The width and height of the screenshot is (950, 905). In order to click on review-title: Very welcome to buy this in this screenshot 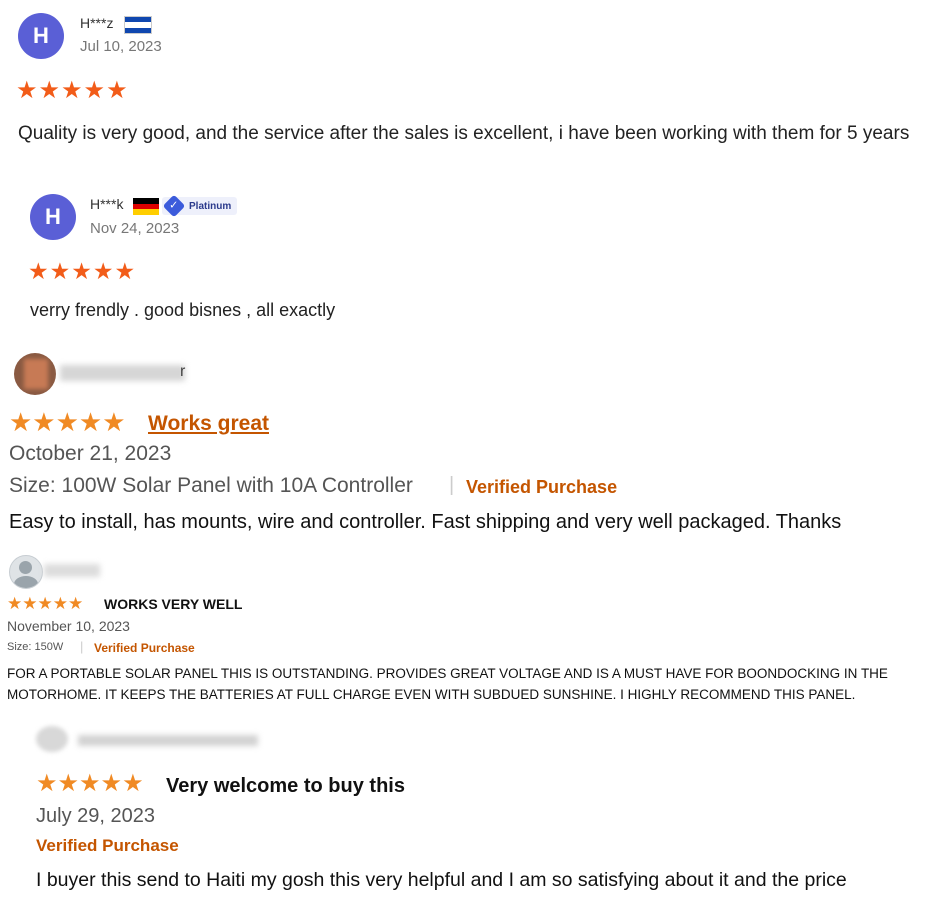, I will do `click(285, 786)`.